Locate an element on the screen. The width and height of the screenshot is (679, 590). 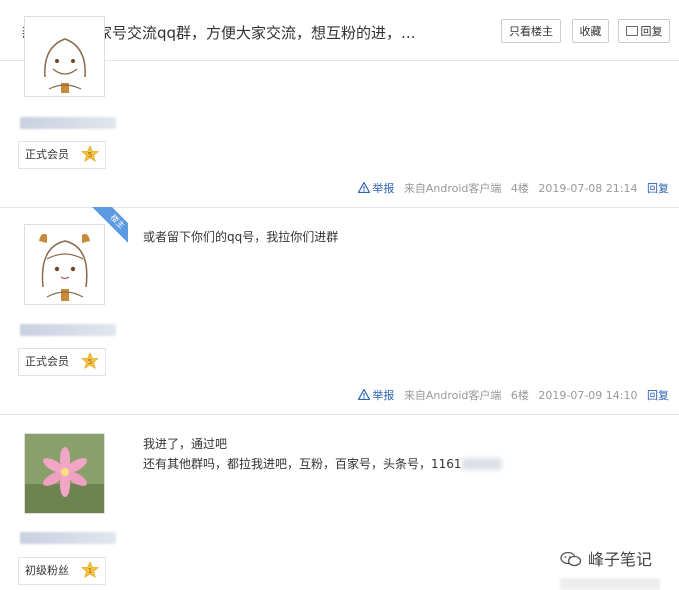
post-content-text: 还有其他群吗，都拉我进吧，互粉，百家号，头条号，1161 is located at coordinates (302, 464).